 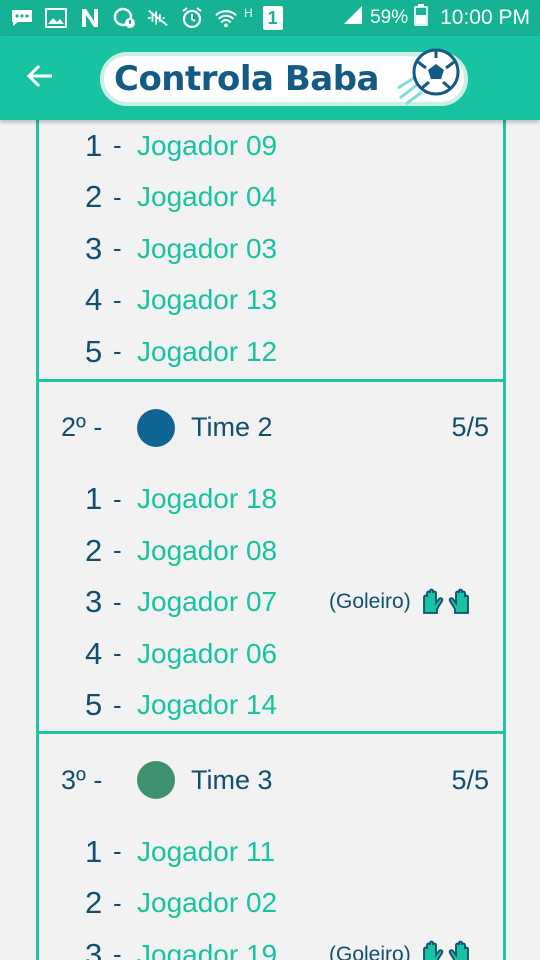 I want to click on n-app-icon, so click(x=90, y=18).